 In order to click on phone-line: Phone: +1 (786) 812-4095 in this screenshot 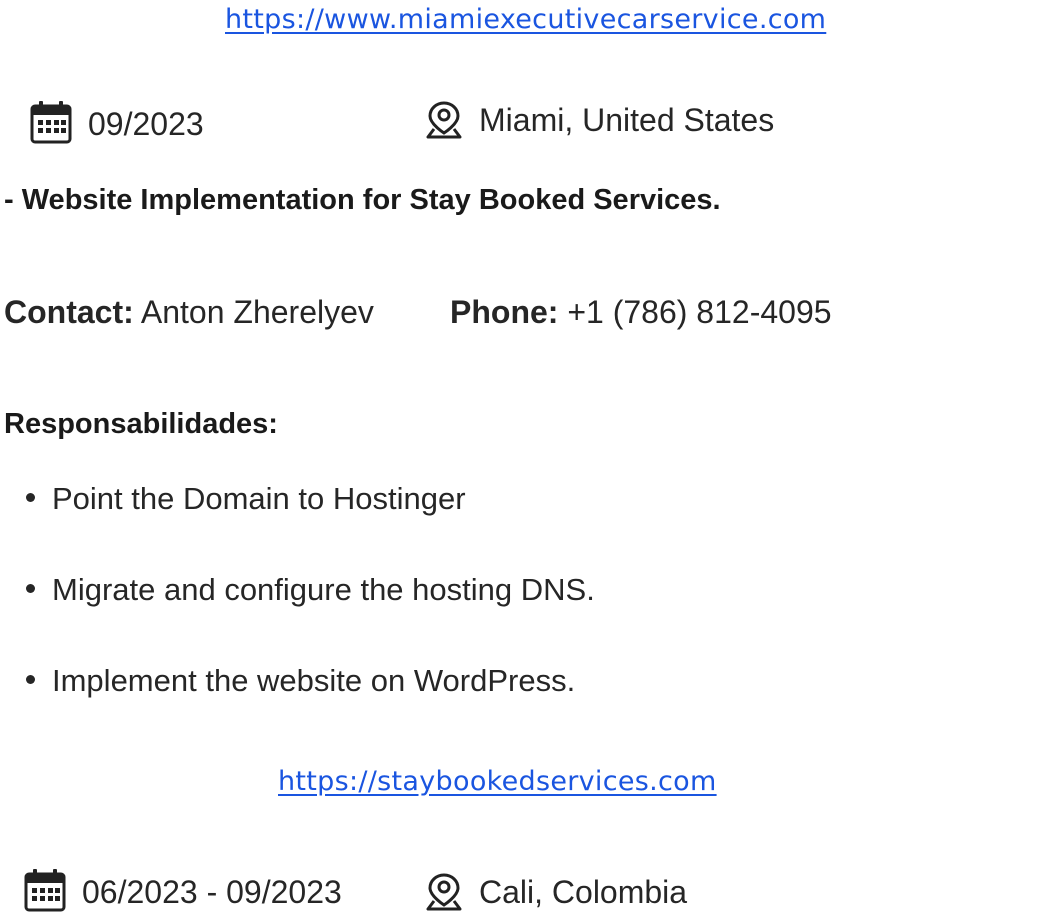, I will do `click(641, 312)`.